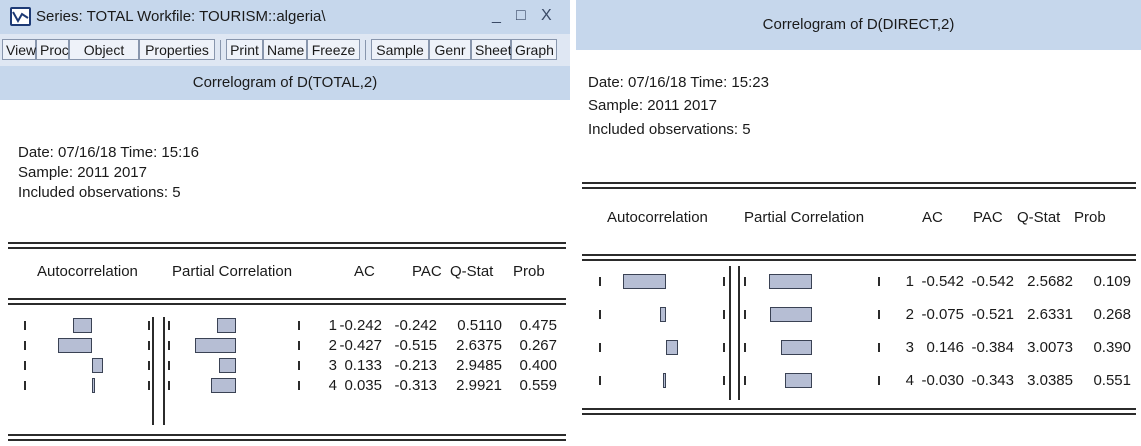  I want to click on qstat-cell: 3.0385, so click(1050, 380).